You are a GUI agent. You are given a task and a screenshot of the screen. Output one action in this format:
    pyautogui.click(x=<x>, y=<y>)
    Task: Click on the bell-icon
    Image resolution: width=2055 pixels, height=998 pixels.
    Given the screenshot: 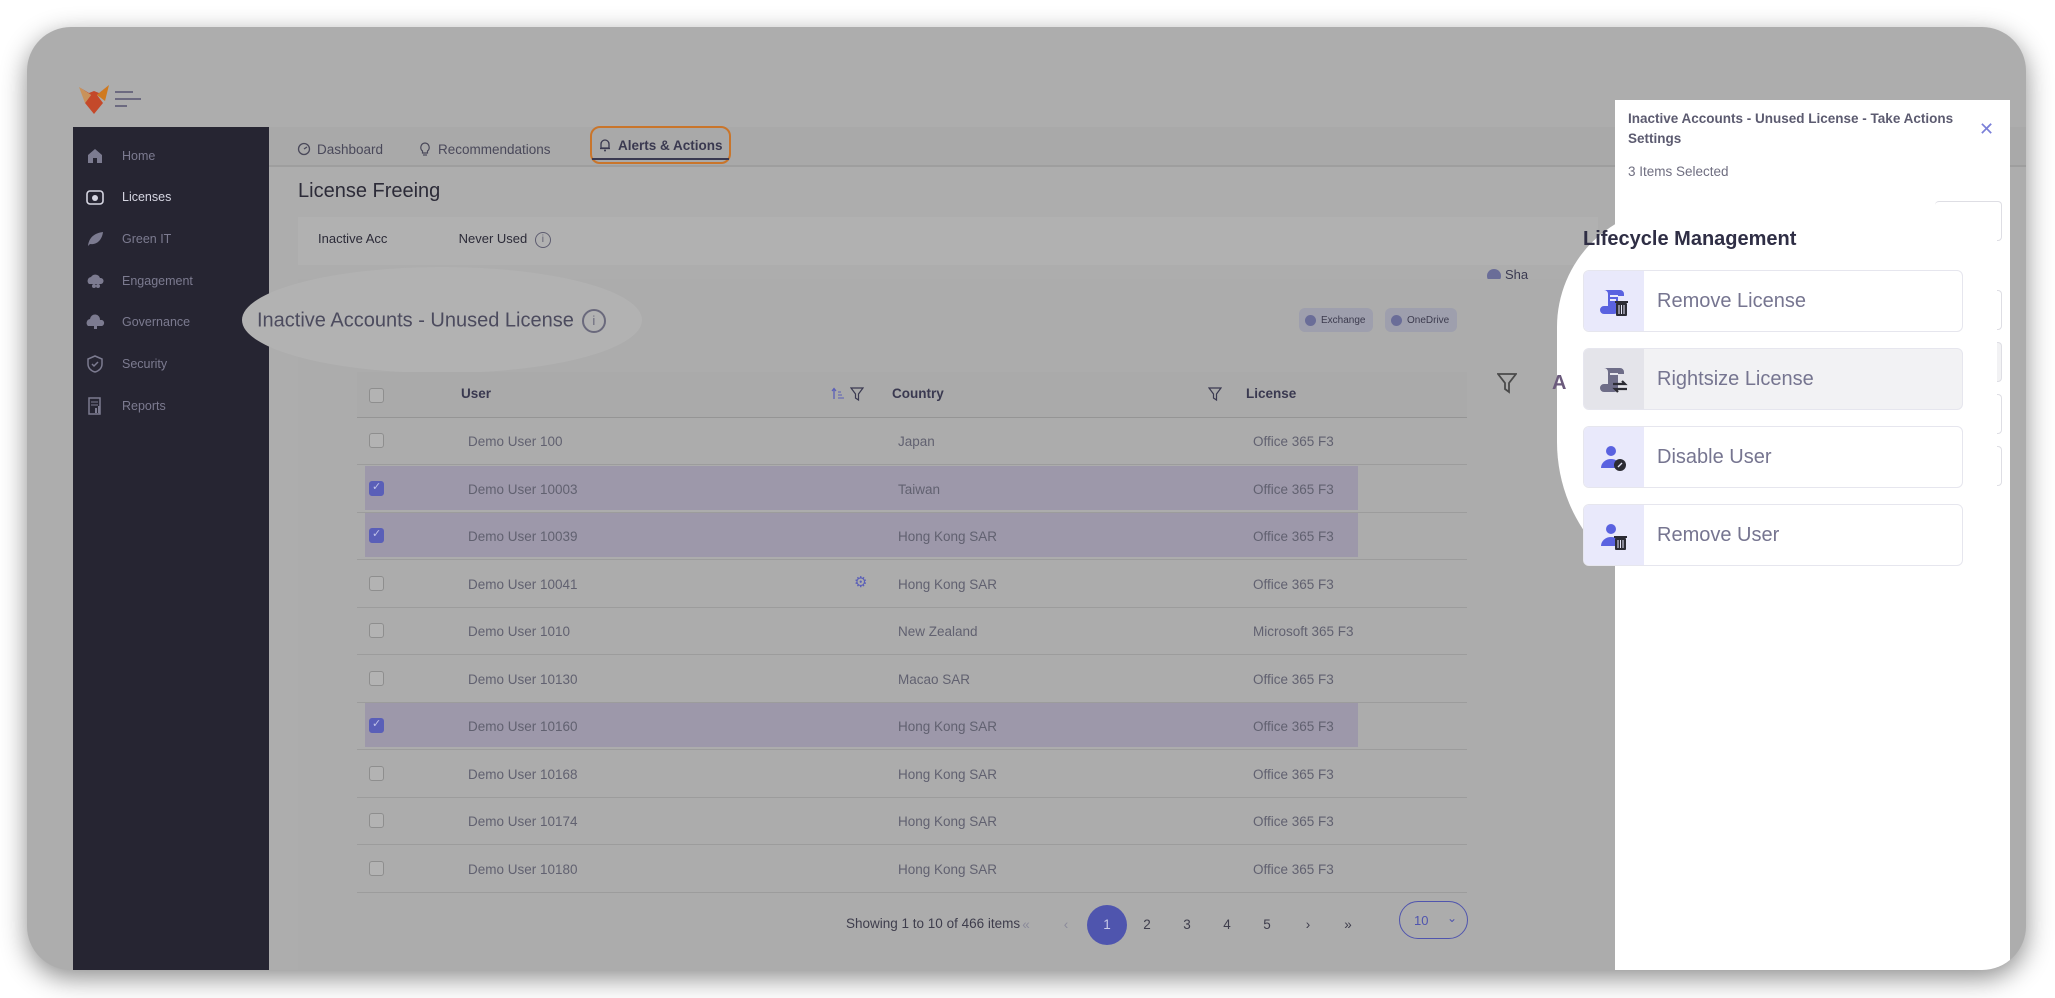 What is the action you would take?
    pyautogui.click(x=605, y=145)
    